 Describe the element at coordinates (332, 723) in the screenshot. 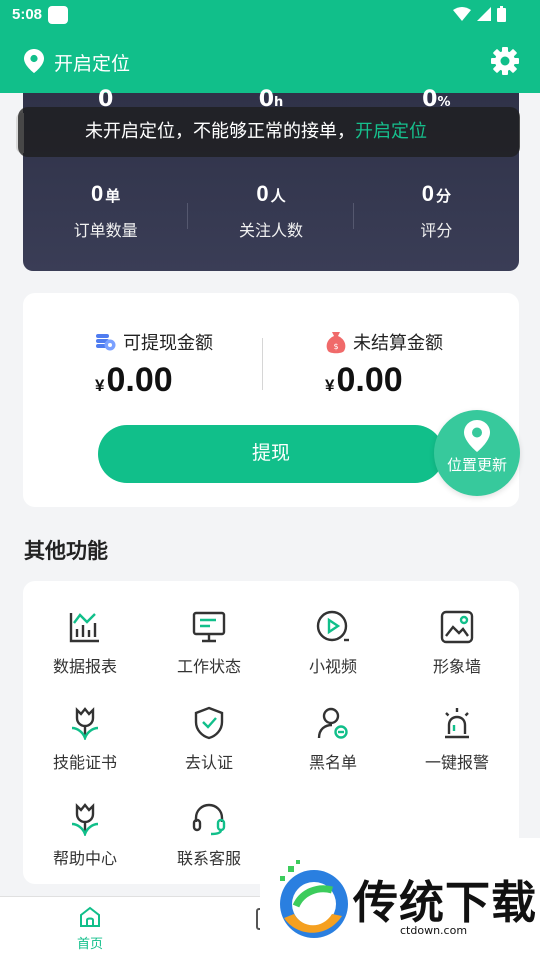

I see `user-block-icon` at that location.